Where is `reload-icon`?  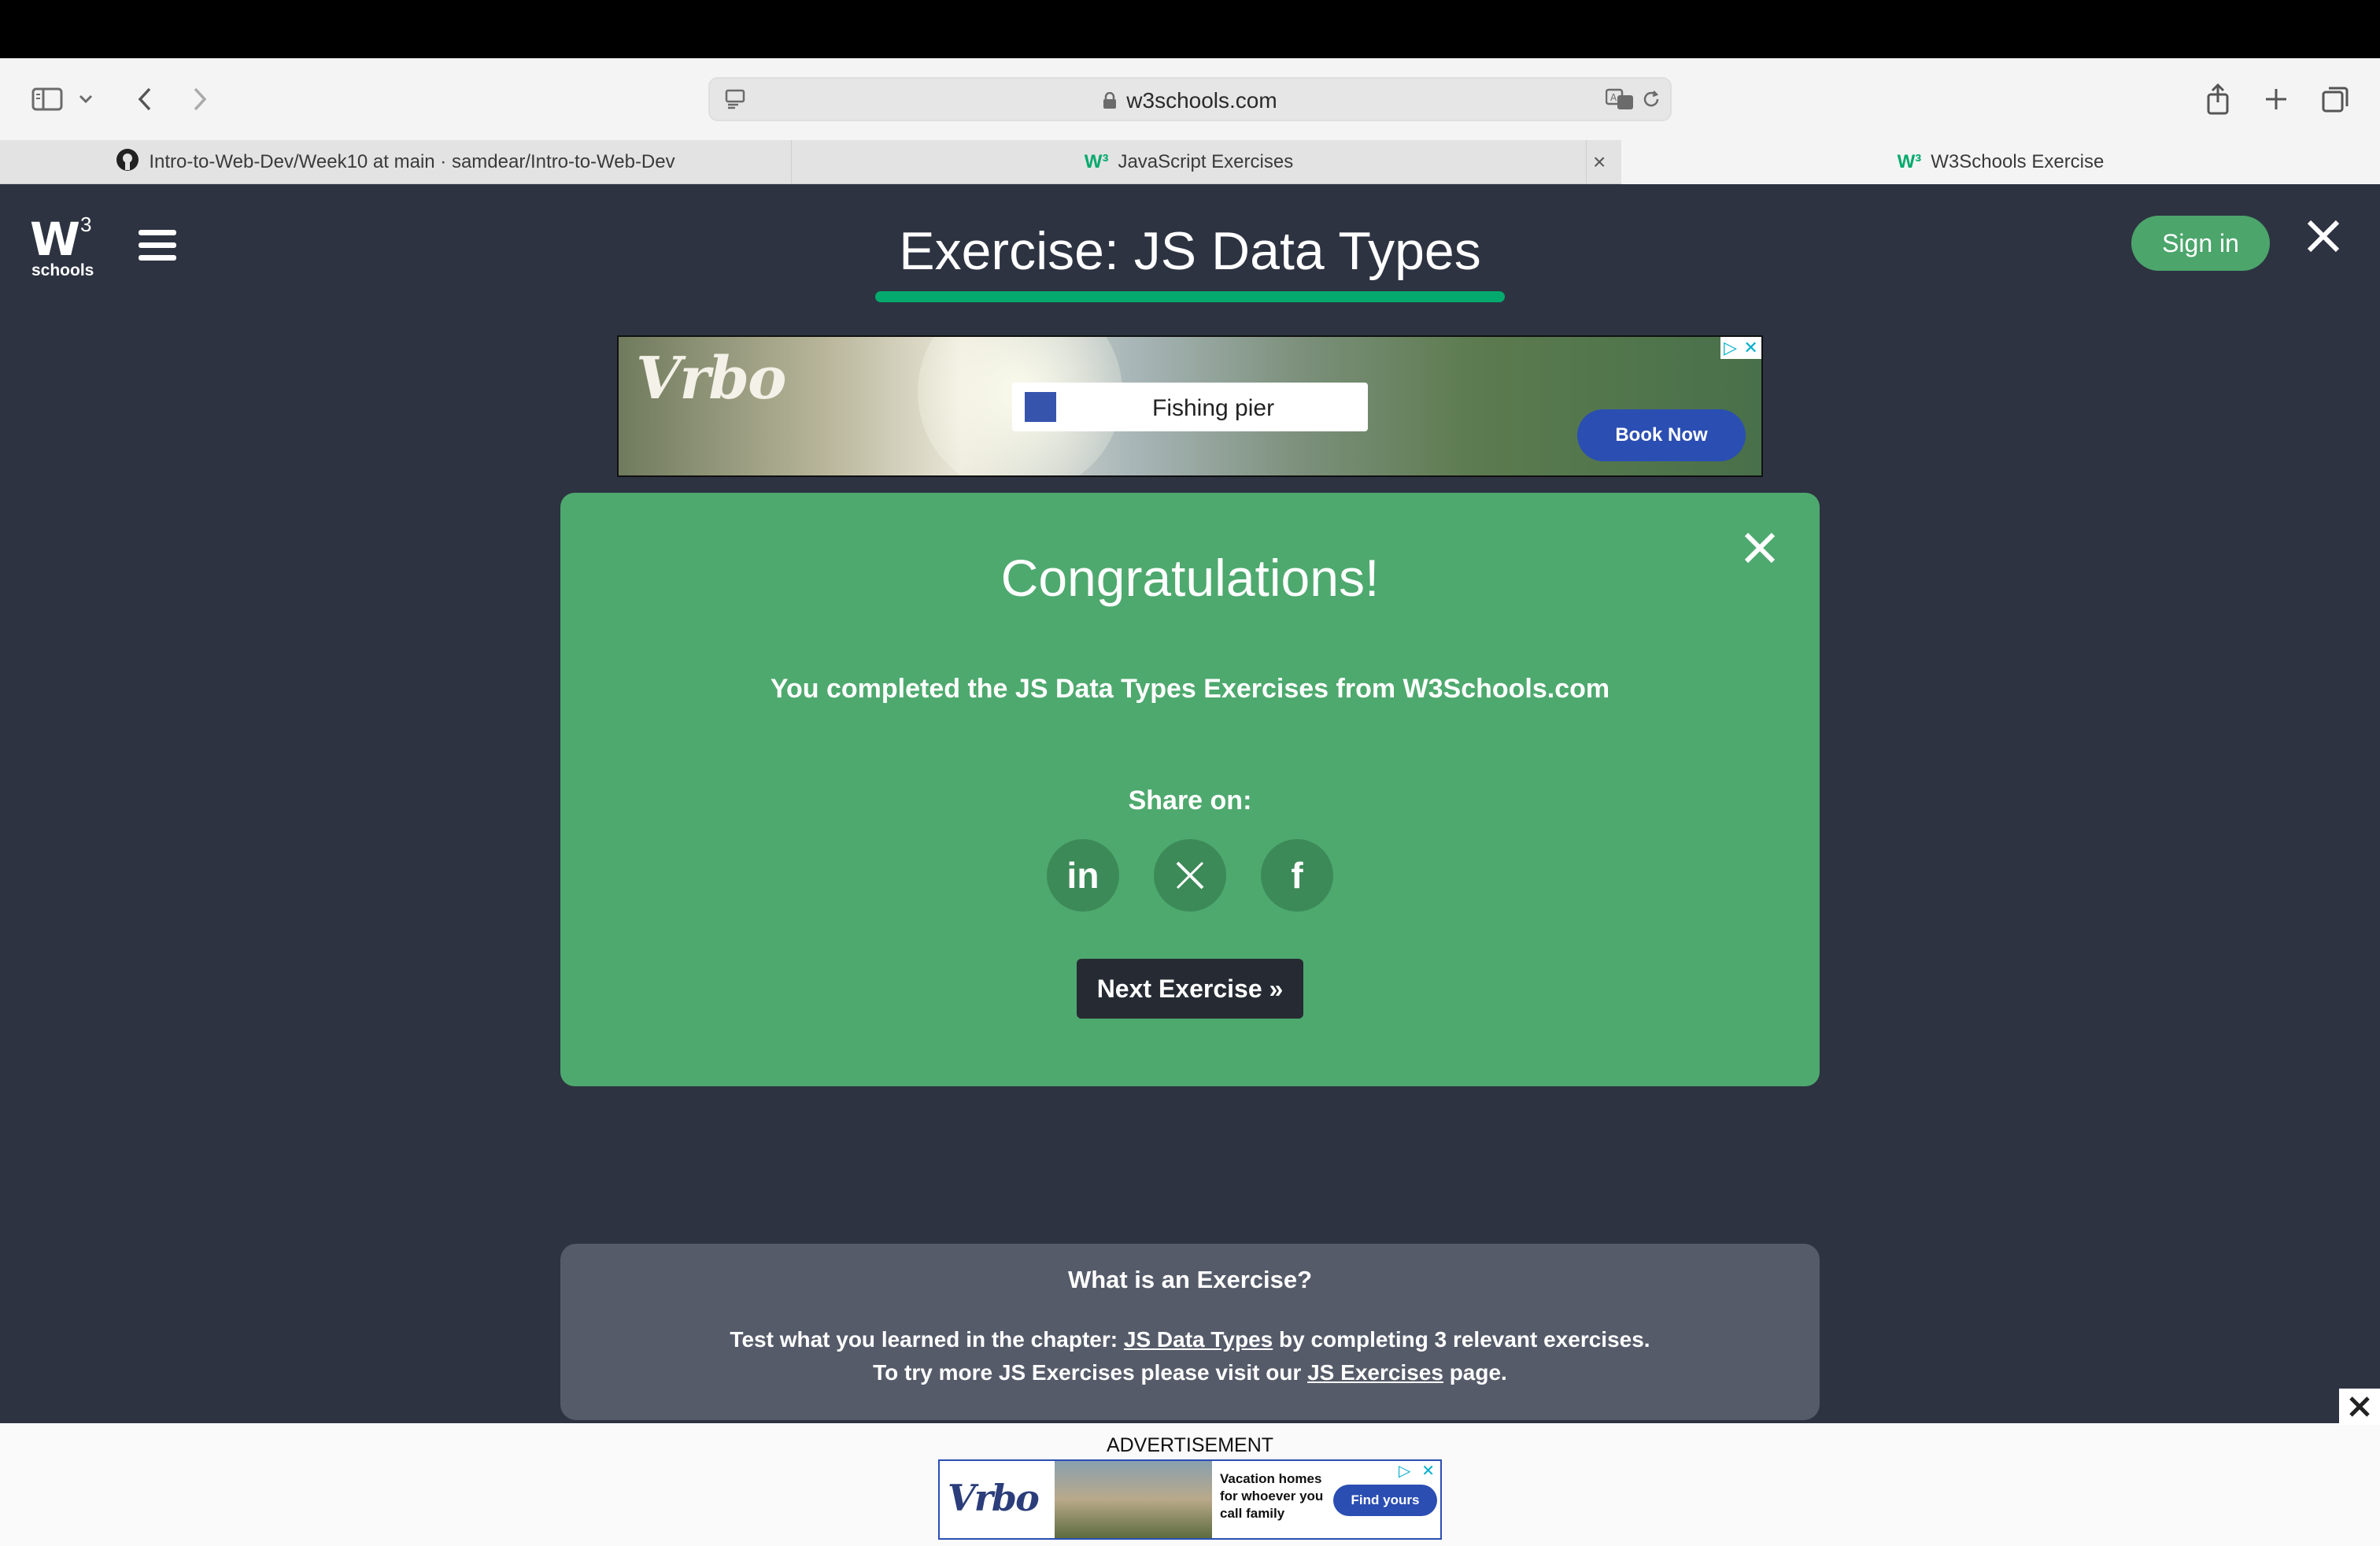
reload-icon is located at coordinates (1651, 99).